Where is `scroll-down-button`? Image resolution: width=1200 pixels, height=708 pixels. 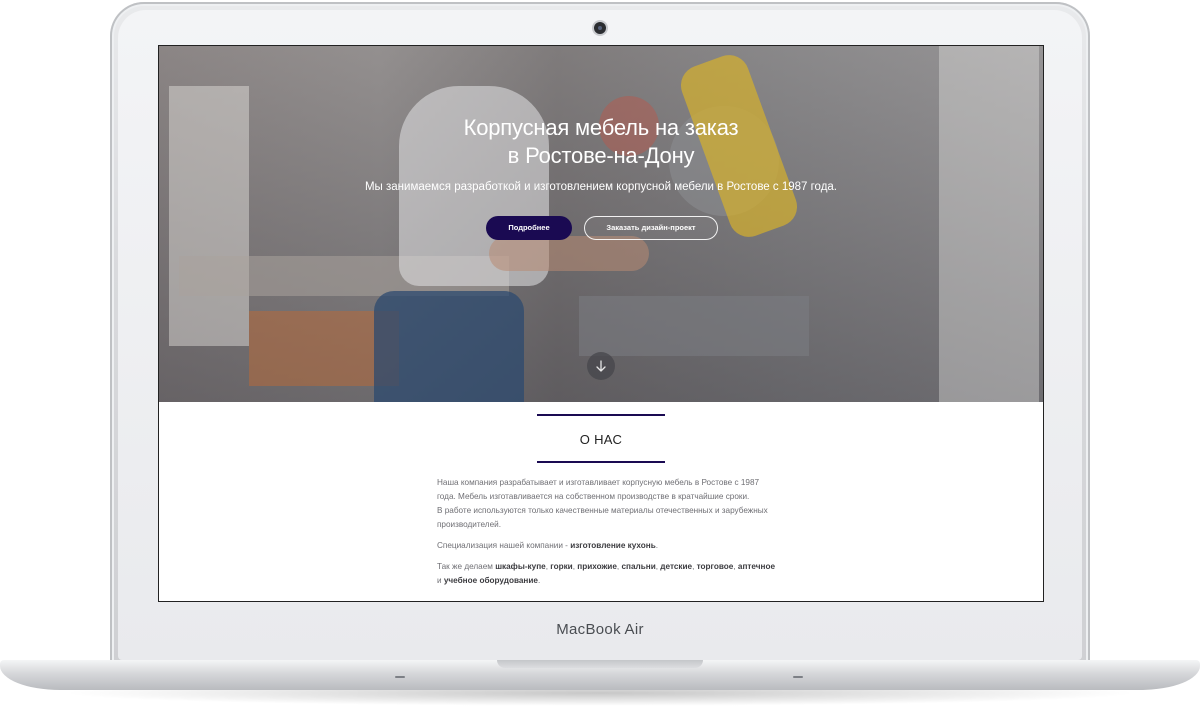 scroll-down-button is located at coordinates (601, 366).